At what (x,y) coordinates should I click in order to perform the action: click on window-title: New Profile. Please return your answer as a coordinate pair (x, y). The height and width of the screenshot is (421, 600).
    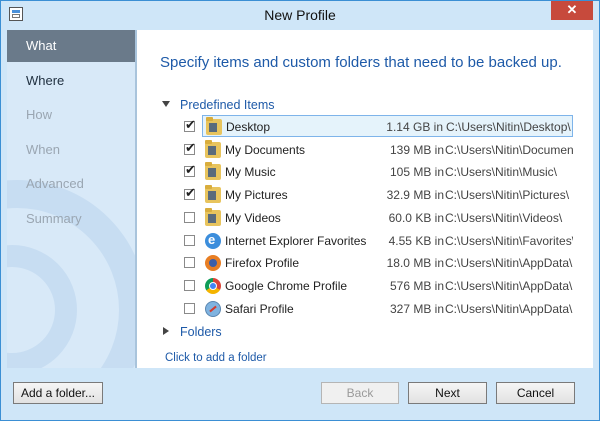
    Looking at the image, I should click on (300, 15).